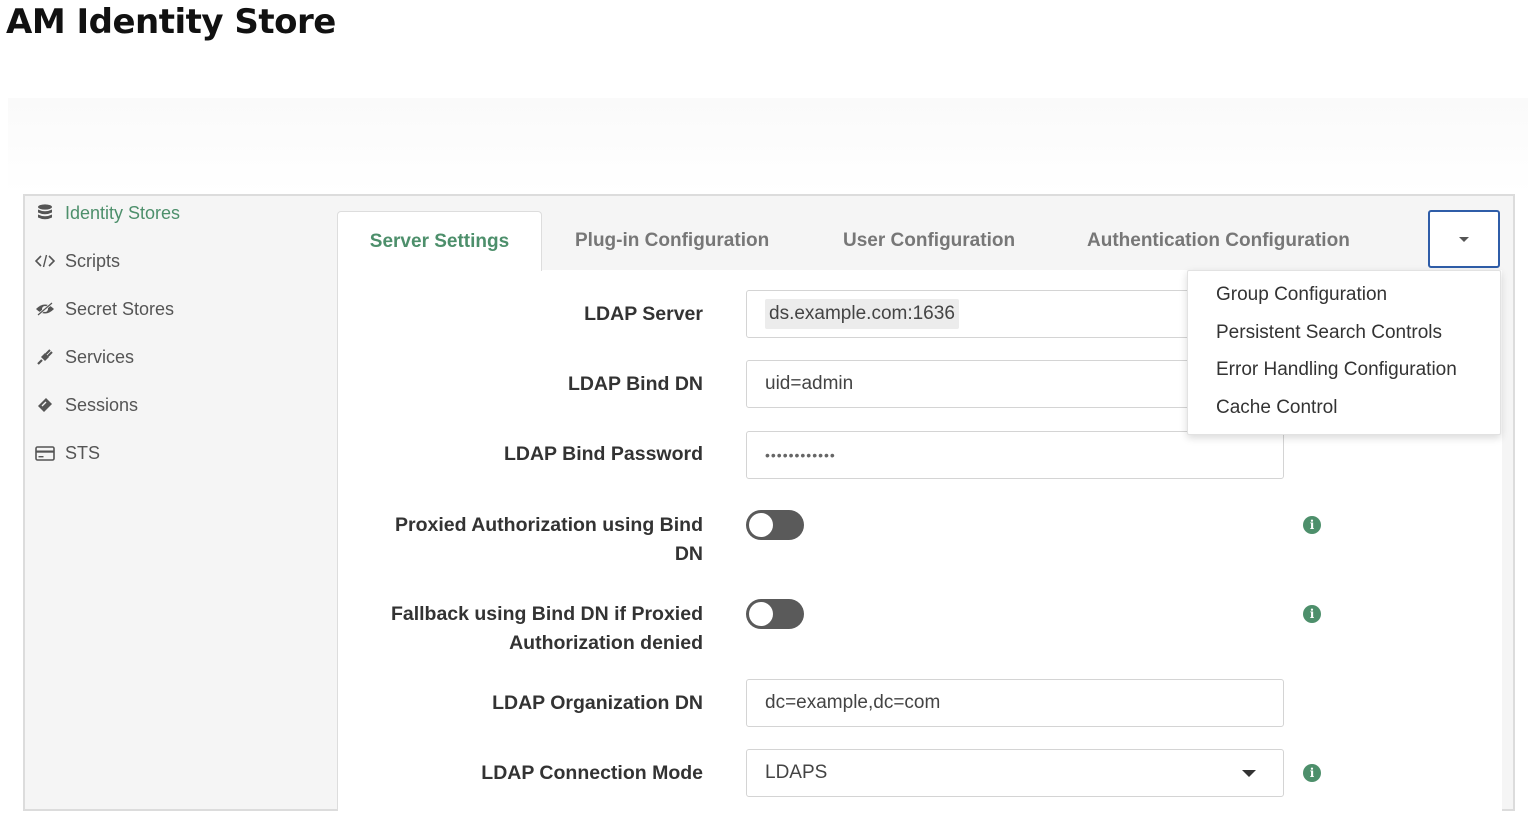 The width and height of the screenshot is (1532, 828). I want to click on sidebar-item-scripts: Scripts, so click(77, 261).